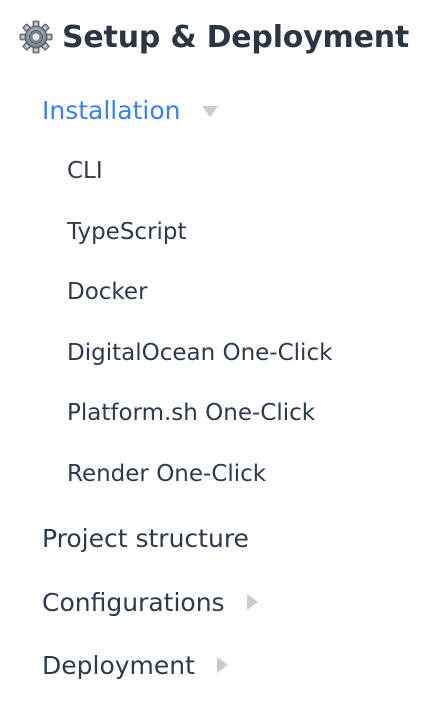 This screenshot has width=442, height=704. I want to click on nav-subitem-label: TypeScript, so click(127, 232).